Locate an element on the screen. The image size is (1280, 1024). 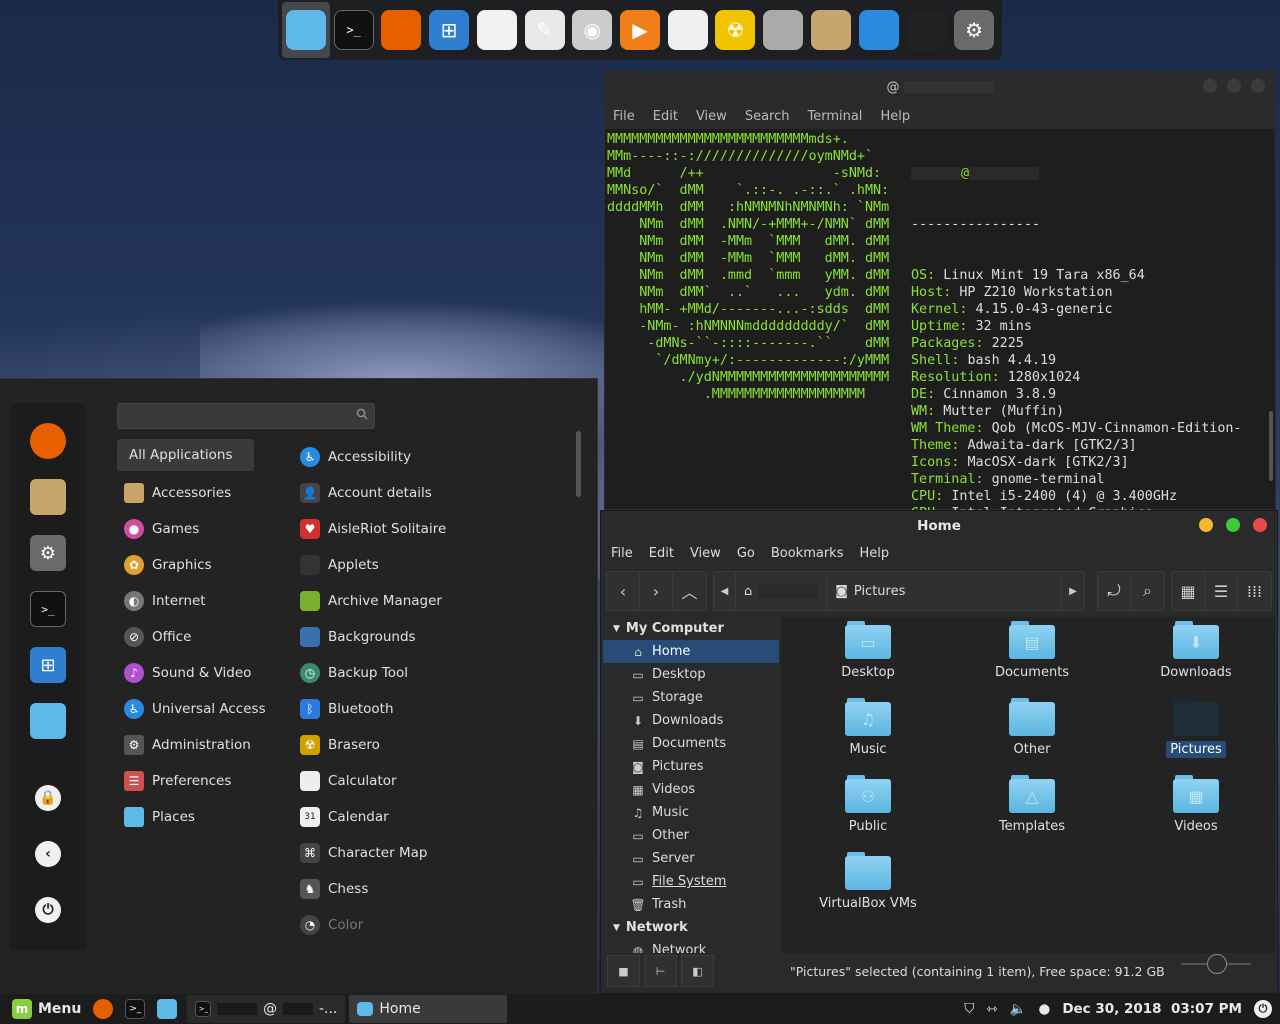
sidebar-section-my-computer: ▼ My Computer is located at coordinates (691, 628).